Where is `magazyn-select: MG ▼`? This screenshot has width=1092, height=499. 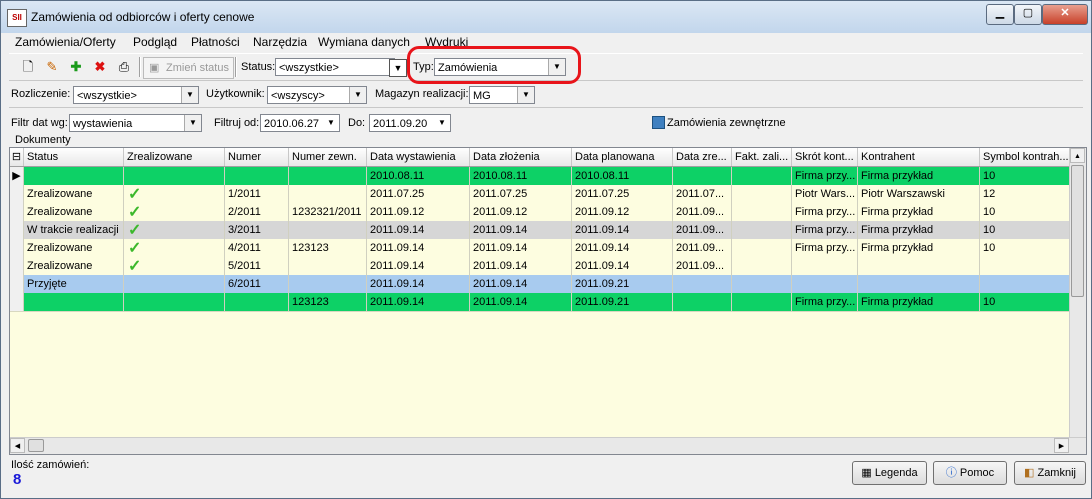 magazyn-select: MG ▼ is located at coordinates (502, 95).